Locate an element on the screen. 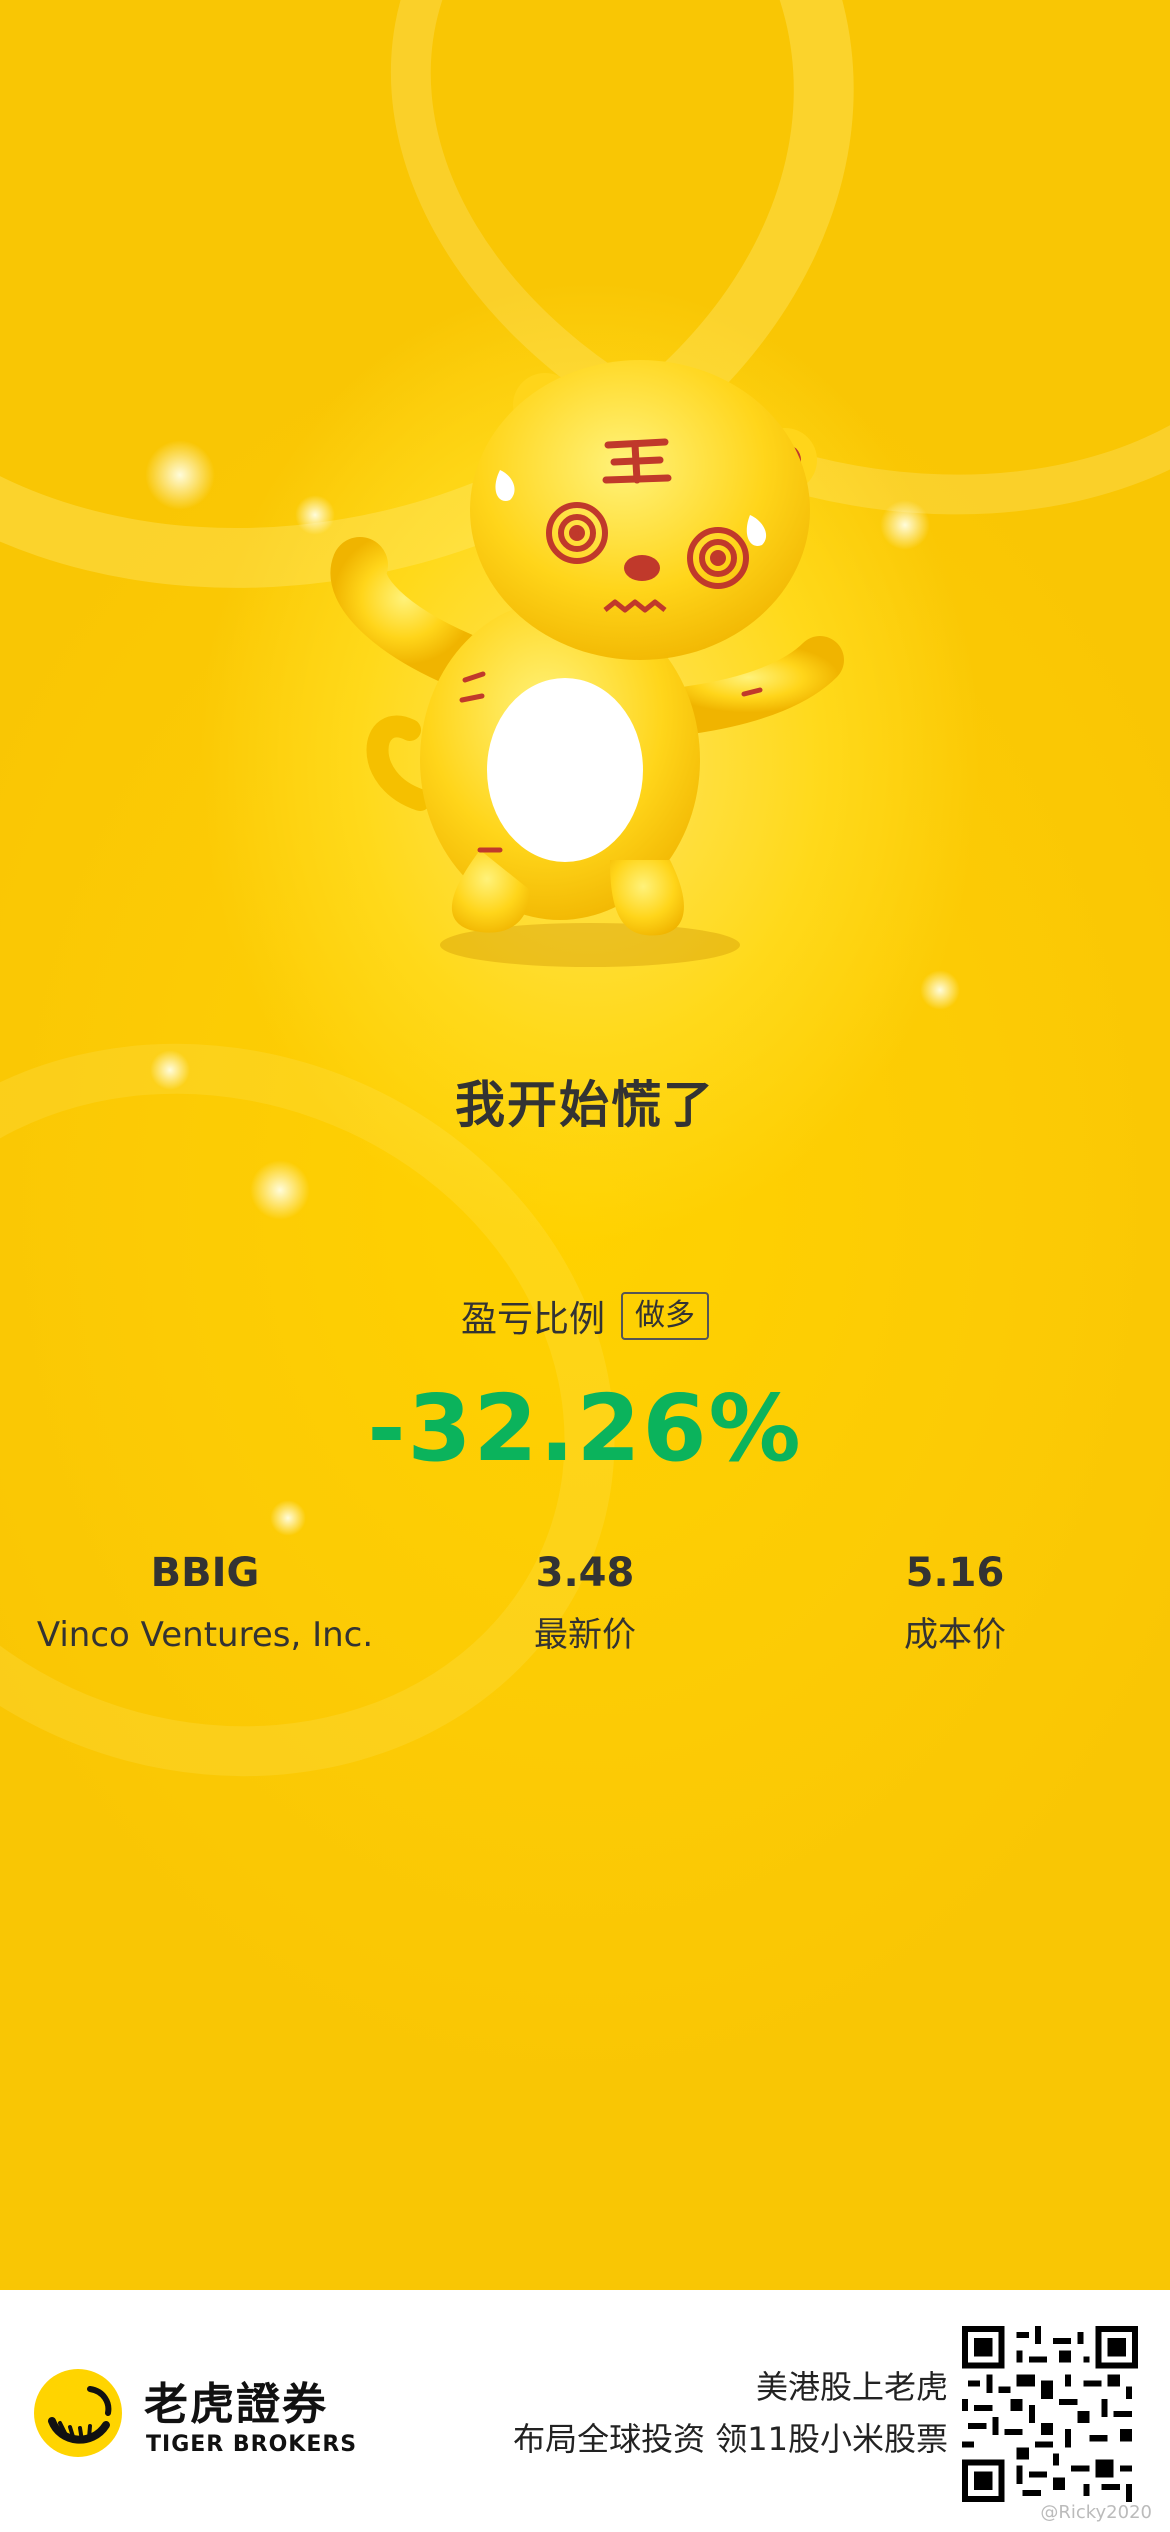 The height and width of the screenshot is (2532, 1170). pl-ratio-row: 盈亏比例 做多 is located at coordinates (585, 1316).